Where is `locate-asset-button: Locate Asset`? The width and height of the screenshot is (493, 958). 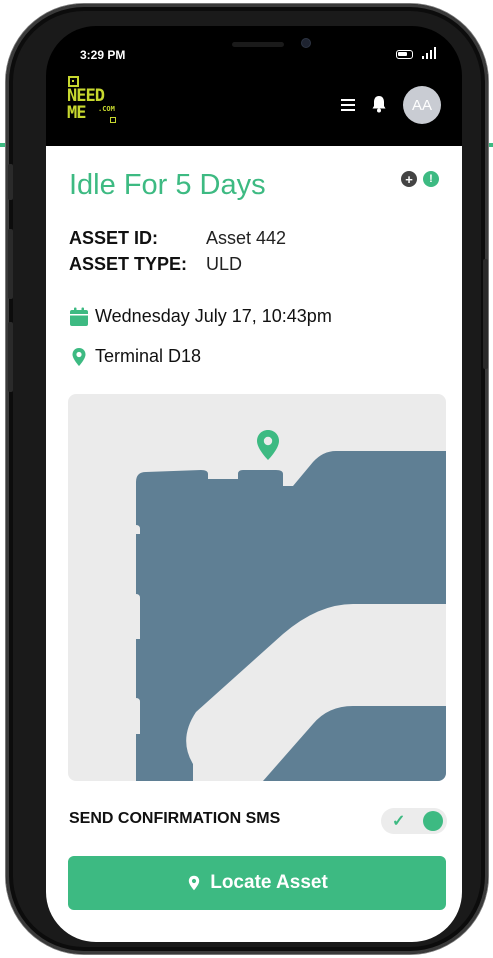 locate-asset-button: Locate Asset is located at coordinates (257, 883).